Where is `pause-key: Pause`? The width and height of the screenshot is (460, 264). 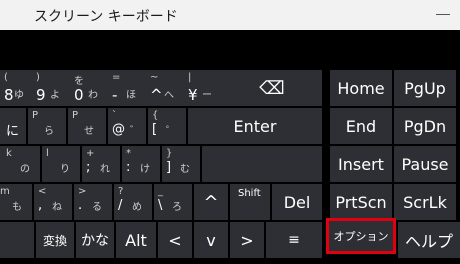
pause-key: Pause is located at coordinates (425, 164).